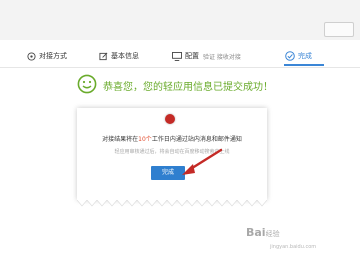 Image resolution: width=360 pixels, height=270 pixels. What do you see at coordinates (202, 161) in the screenshot?
I see `annotation-arrow` at bounding box center [202, 161].